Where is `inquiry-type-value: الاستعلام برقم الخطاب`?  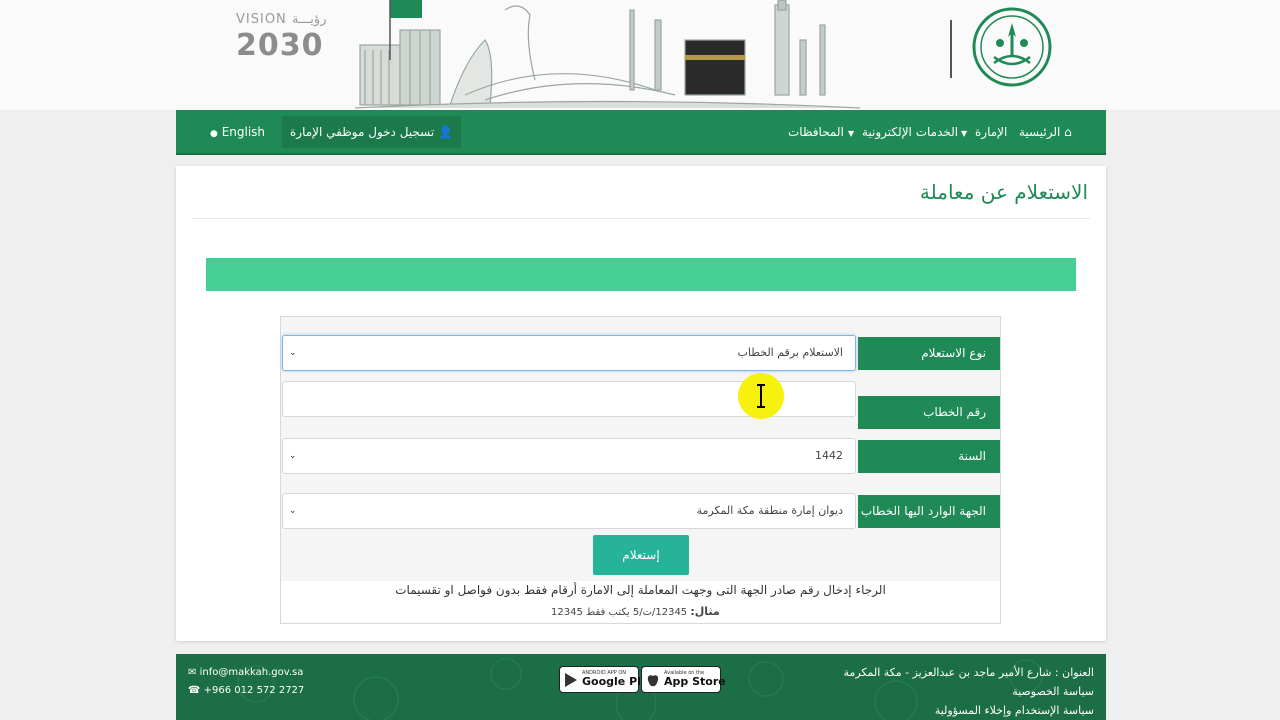 inquiry-type-value: الاستعلام برقم الخطاب is located at coordinates (790, 352).